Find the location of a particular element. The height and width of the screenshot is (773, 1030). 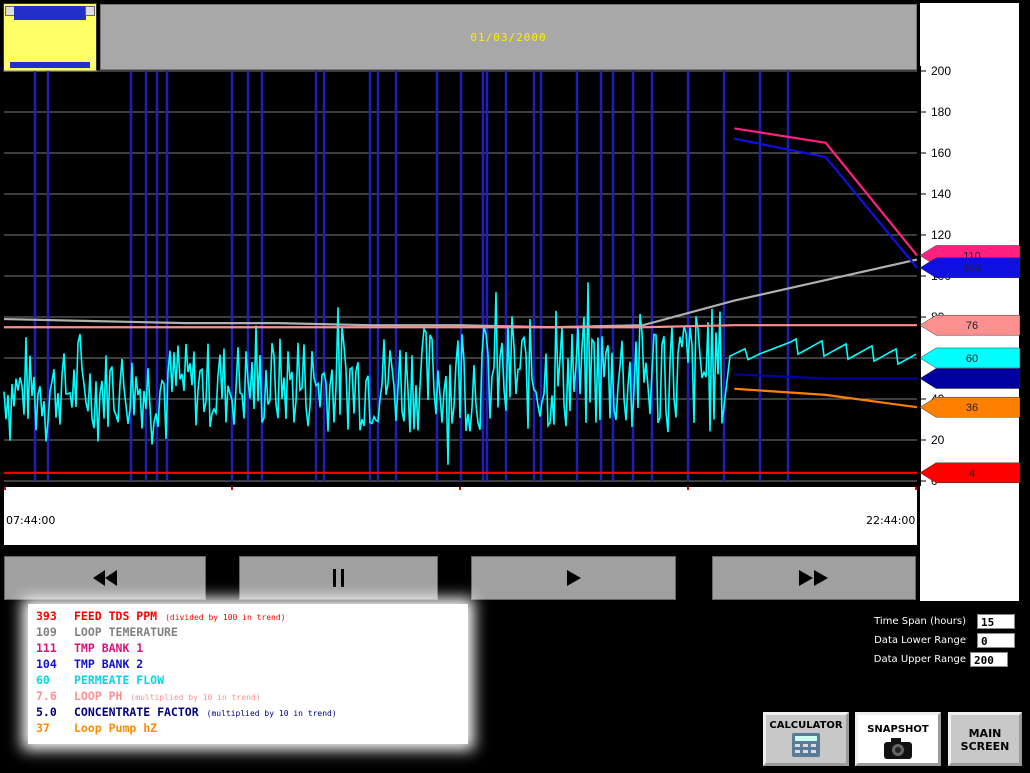

legend-label: PERMEATE FLOW is located at coordinates (119, 680).